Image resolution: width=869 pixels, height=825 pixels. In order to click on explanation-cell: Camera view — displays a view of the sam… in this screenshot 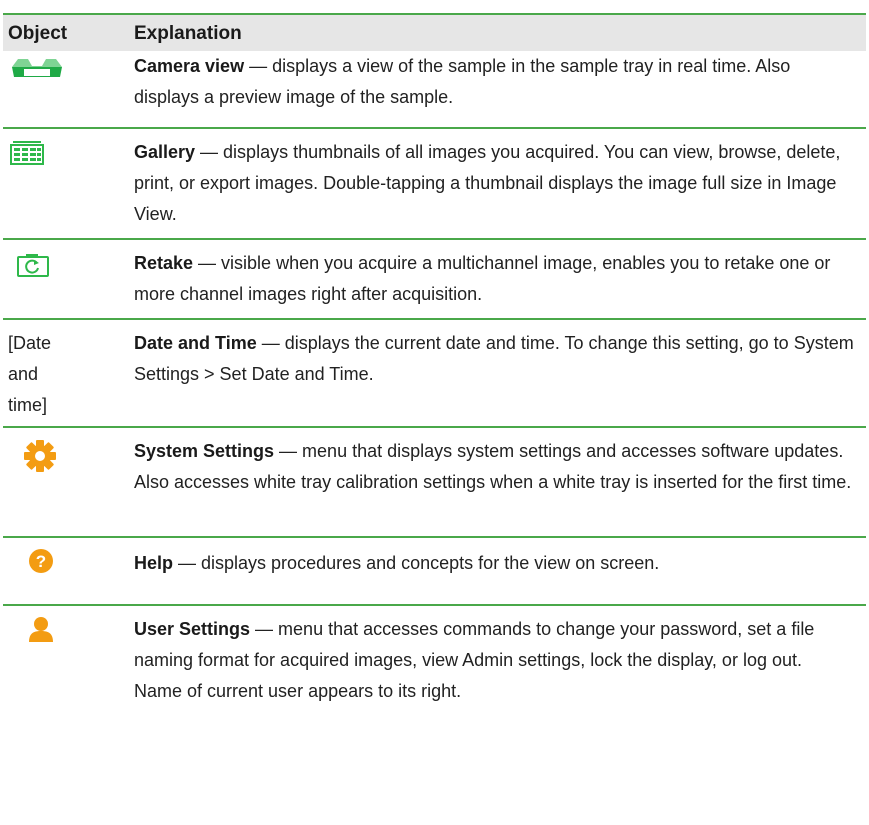, I will do `click(494, 82)`.